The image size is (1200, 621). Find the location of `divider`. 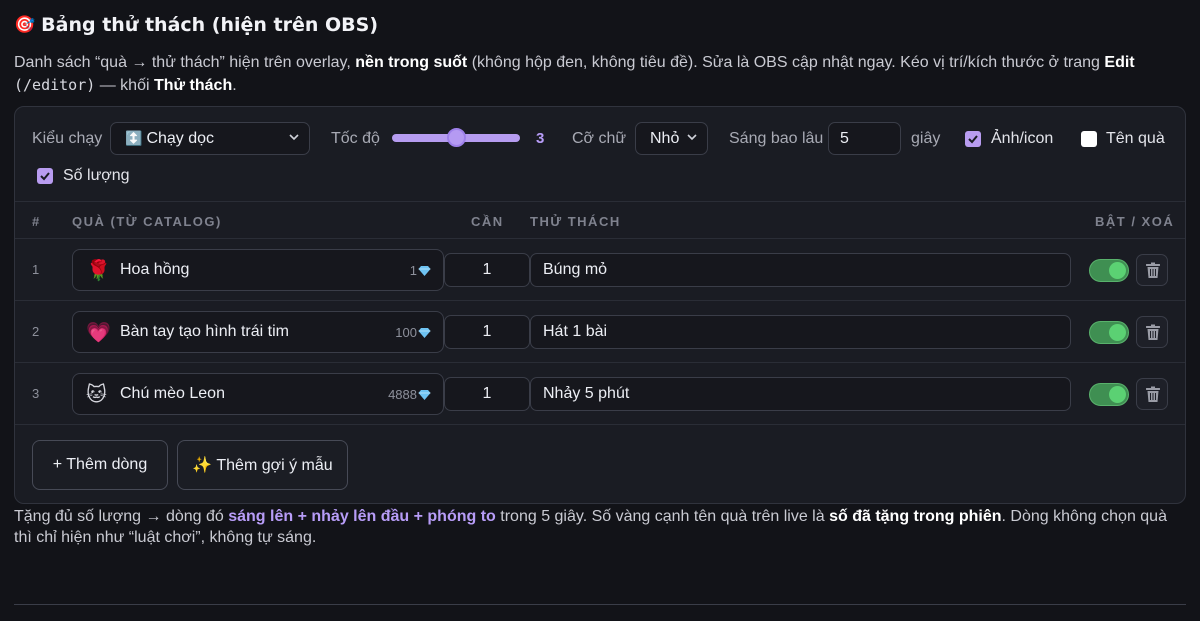

divider is located at coordinates (600, 604).